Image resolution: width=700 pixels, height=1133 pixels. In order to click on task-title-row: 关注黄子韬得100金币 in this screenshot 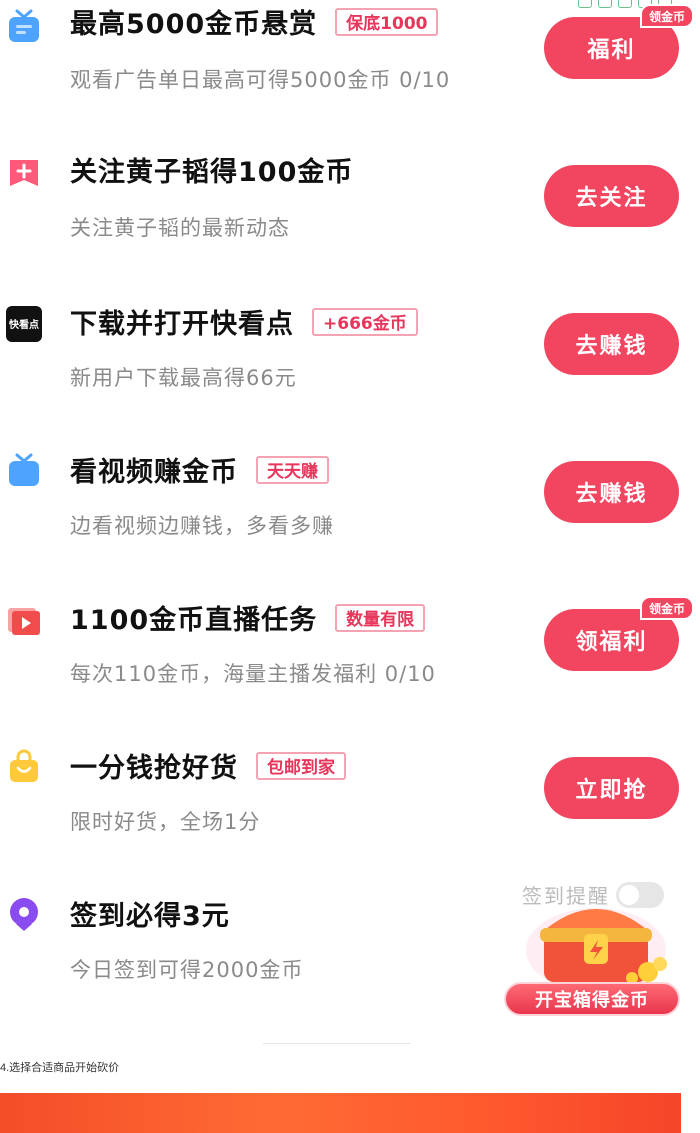, I will do `click(211, 169)`.